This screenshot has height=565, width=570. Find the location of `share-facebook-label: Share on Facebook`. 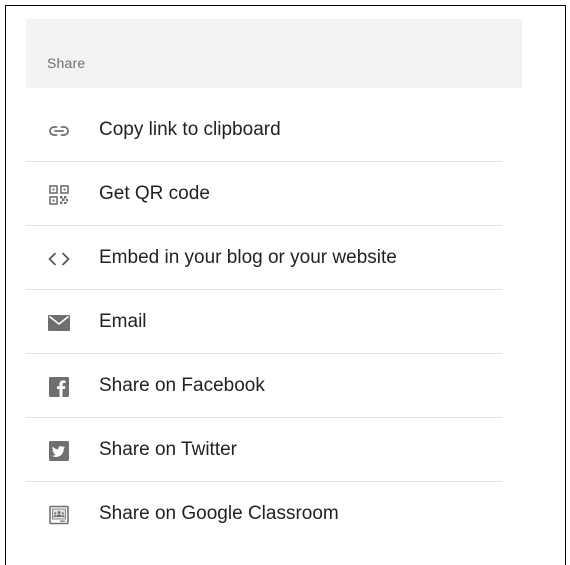

share-facebook-label: Share on Facebook is located at coordinates (182, 385).